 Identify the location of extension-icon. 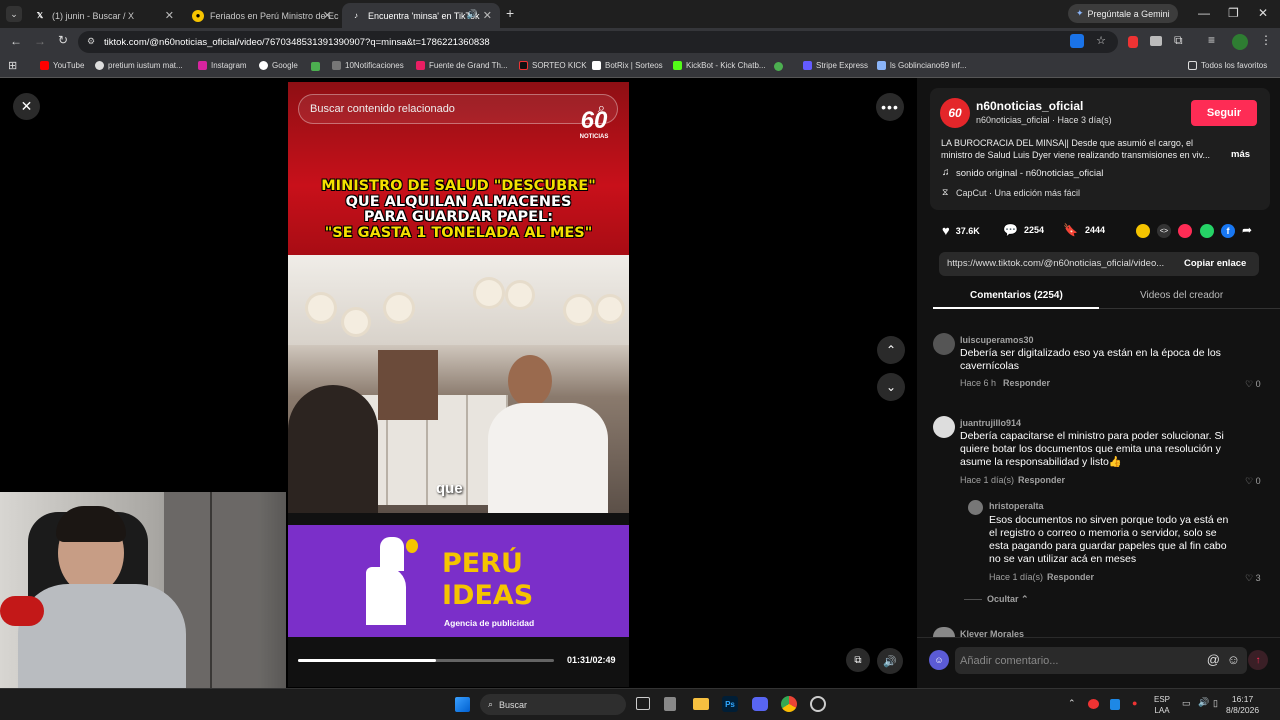
(1156, 41).